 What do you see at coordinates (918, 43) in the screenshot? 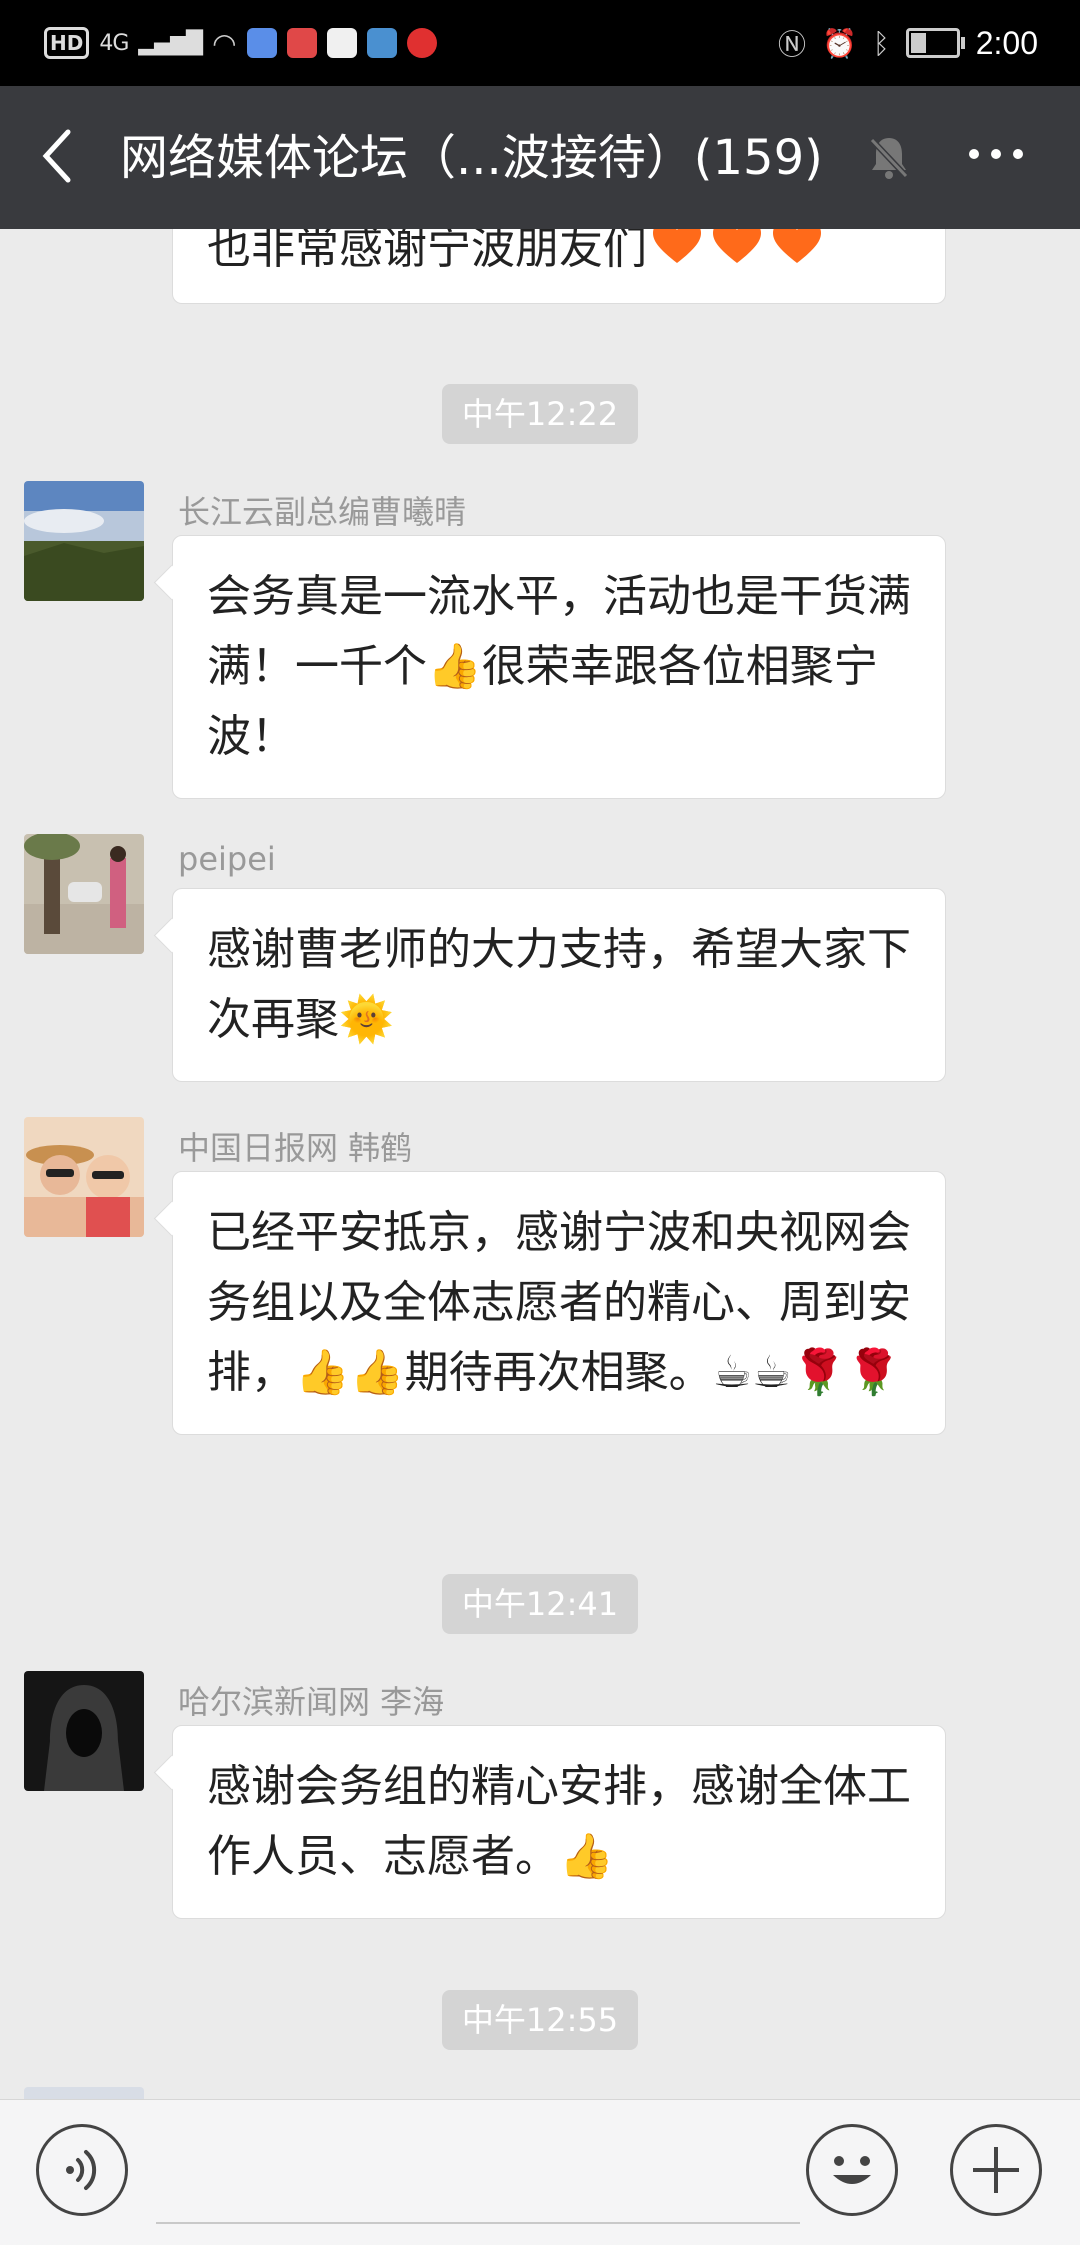
I see `battery-fill` at bounding box center [918, 43].